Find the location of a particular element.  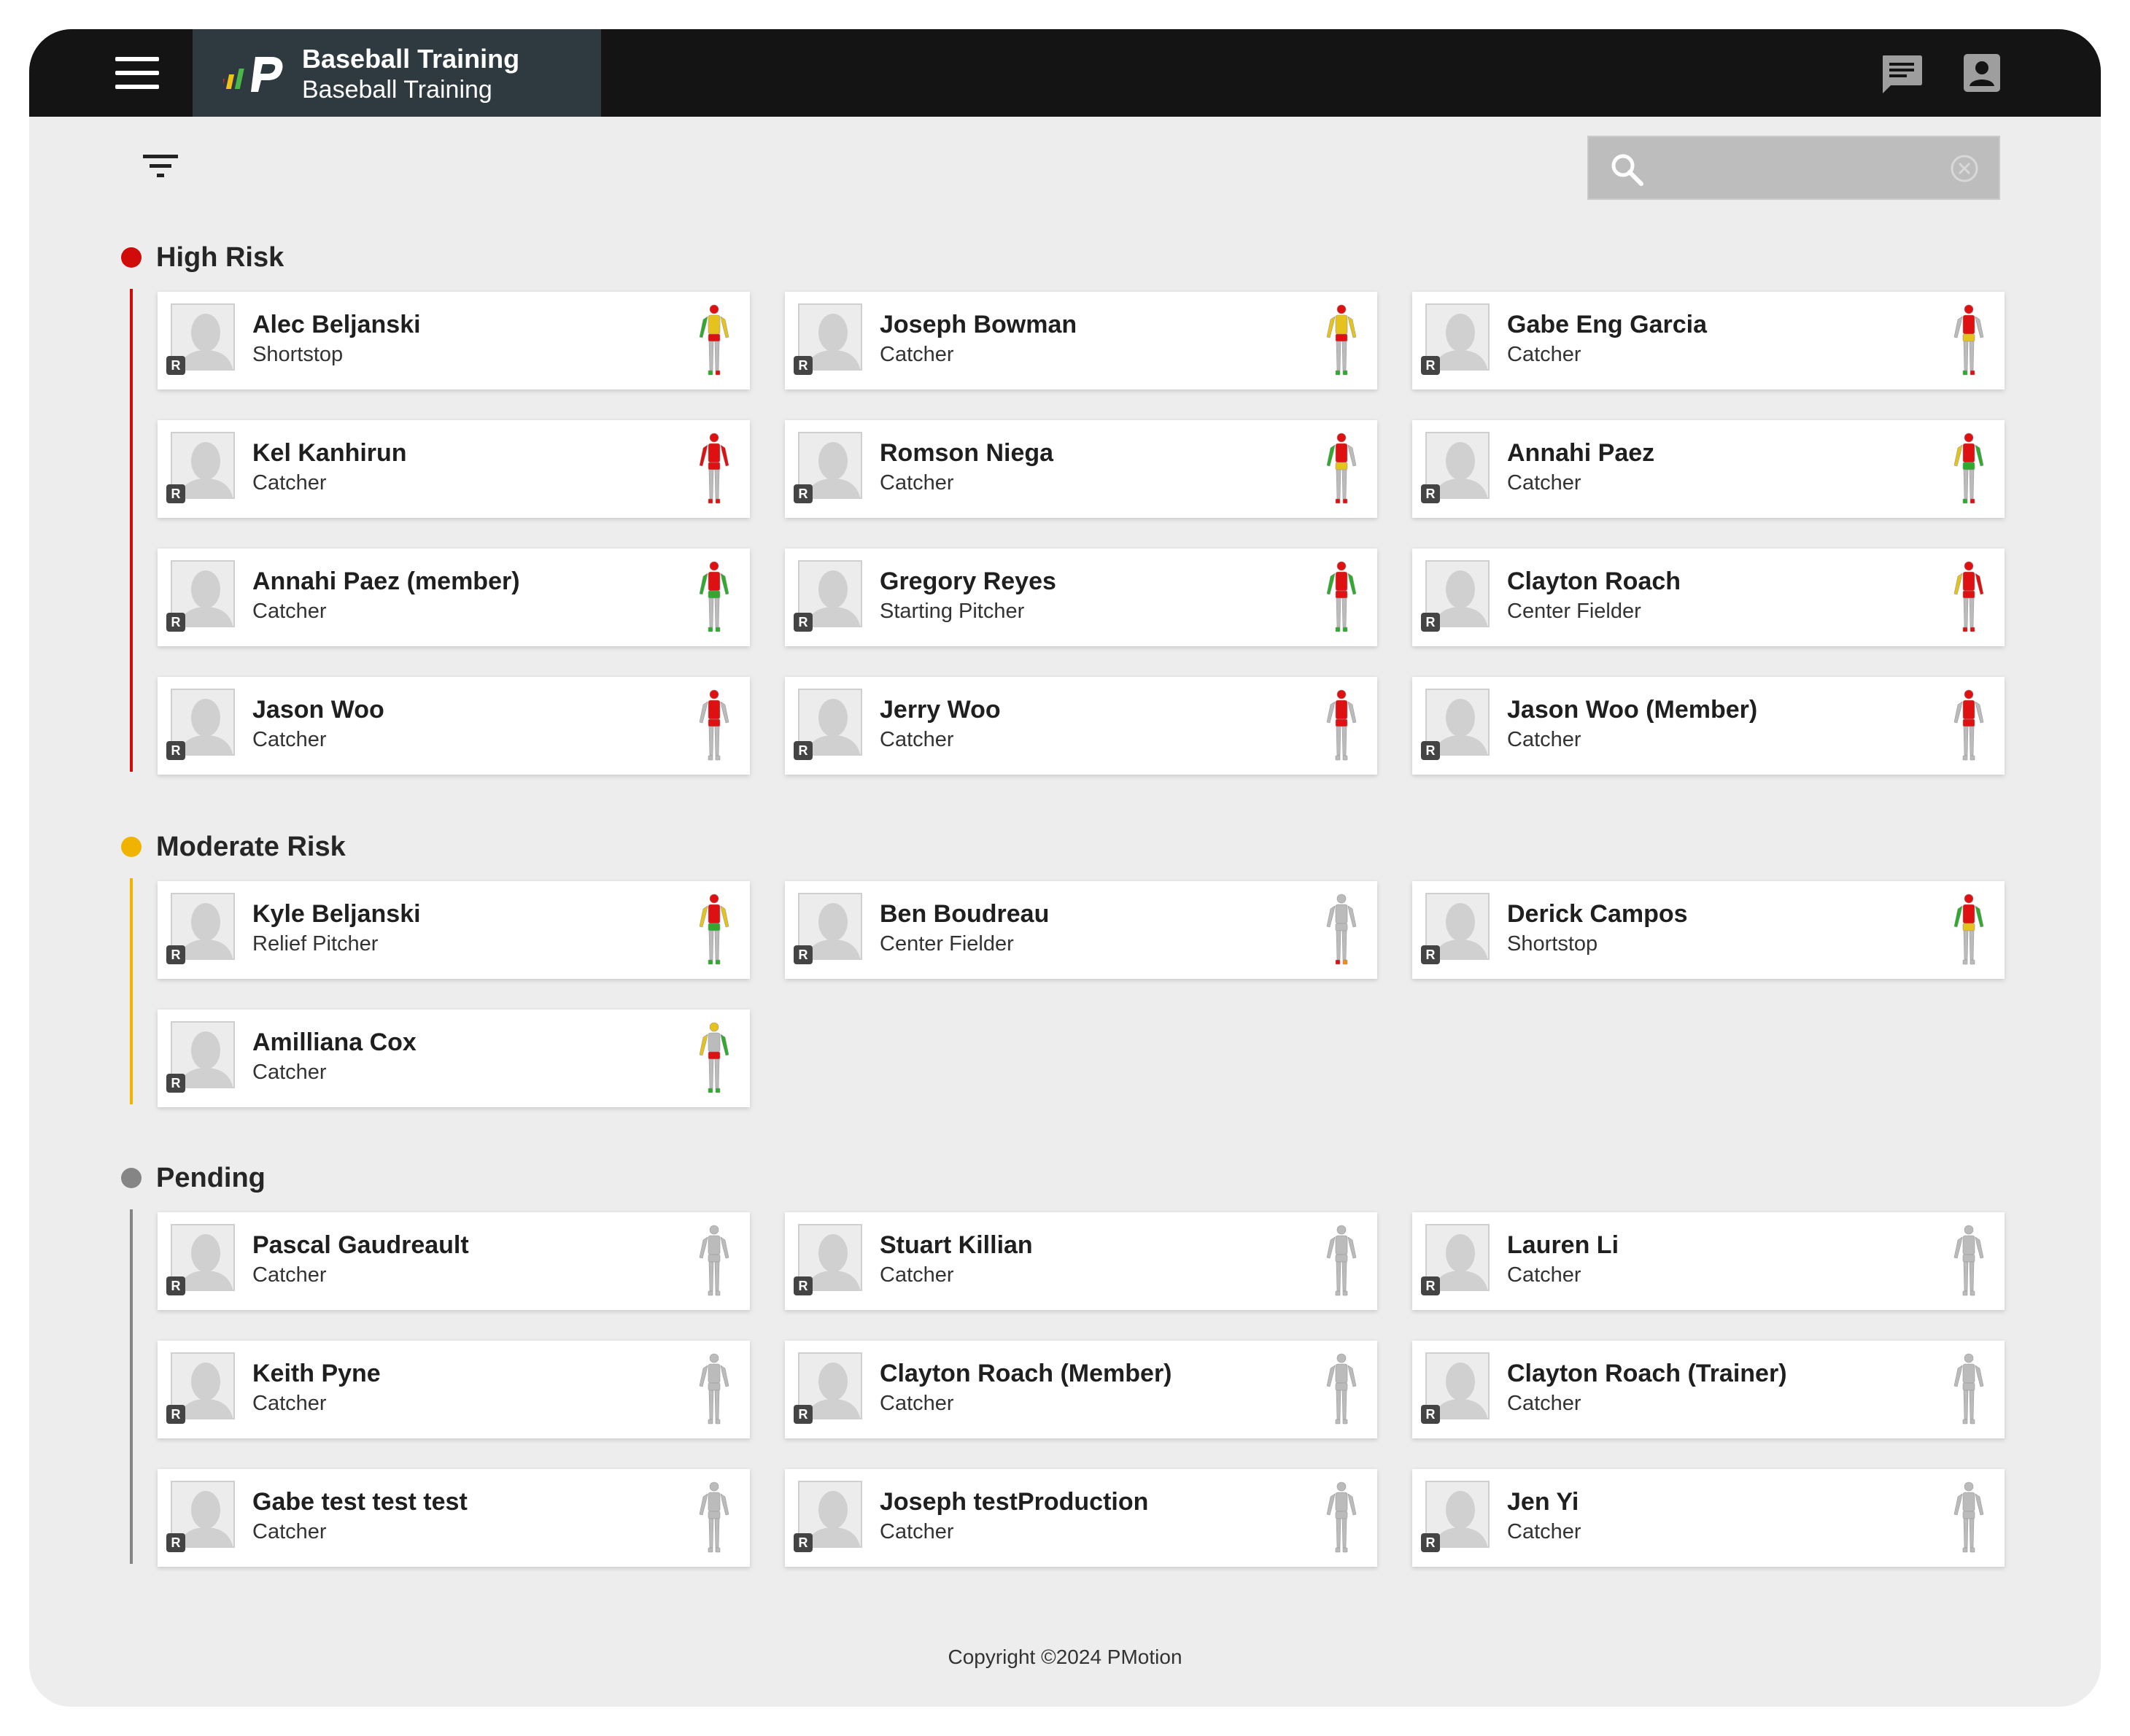

player-name: Joseph Bowman is located at coordinates (978, 324).